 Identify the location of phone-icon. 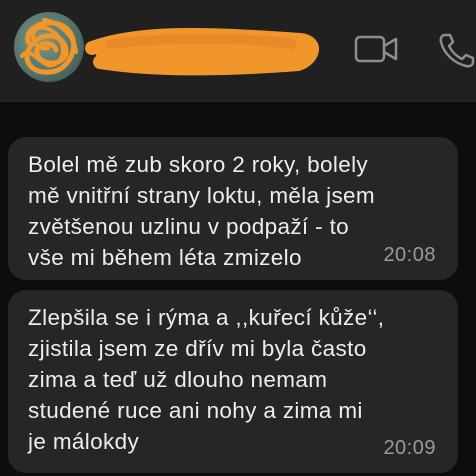
(457, 50).